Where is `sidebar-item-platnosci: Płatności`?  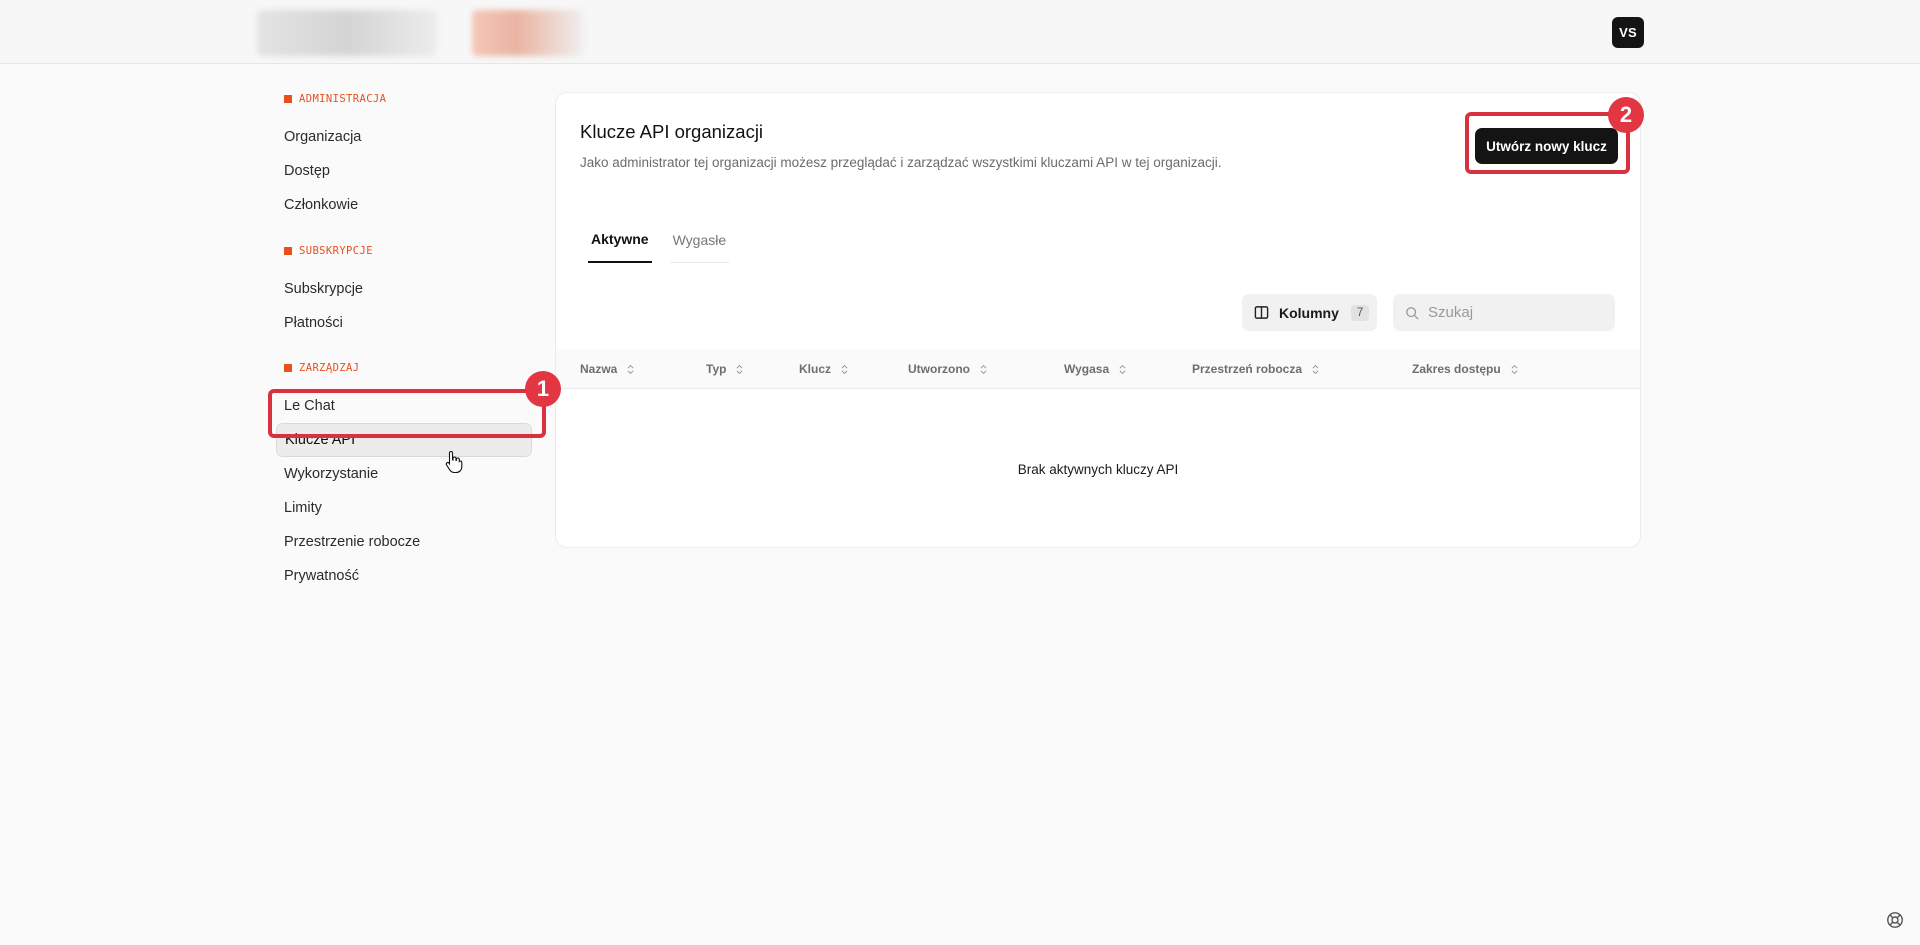 sidebar-item-platnosci: Płatności is located at coordinates (411, 323).